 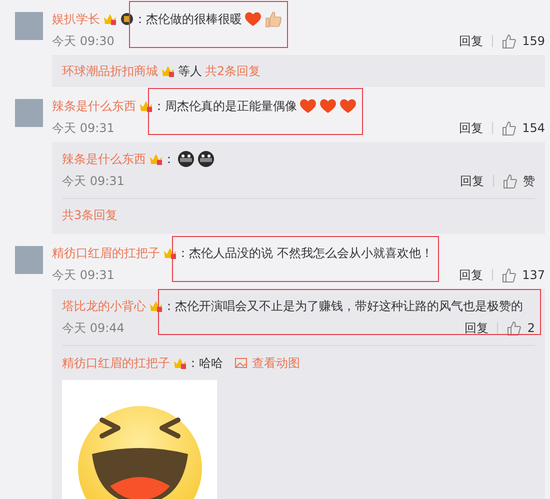 I want to click on image-icon, so click(x=241, y=363).